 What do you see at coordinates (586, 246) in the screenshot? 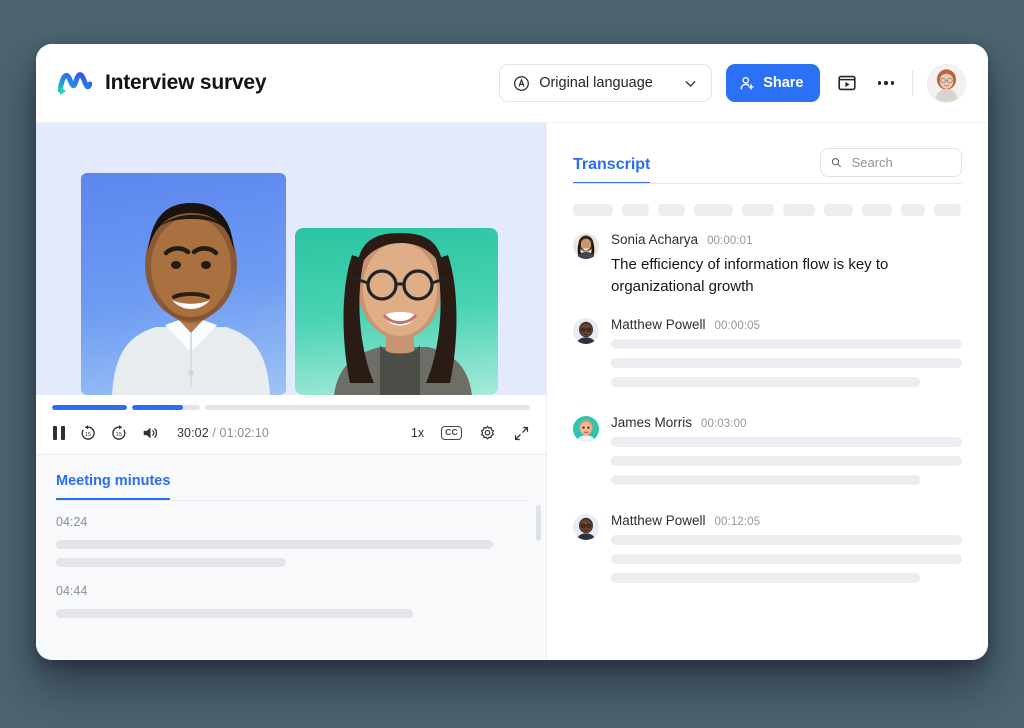
I see `sonia-avatar` at bounding box center [586, 246].